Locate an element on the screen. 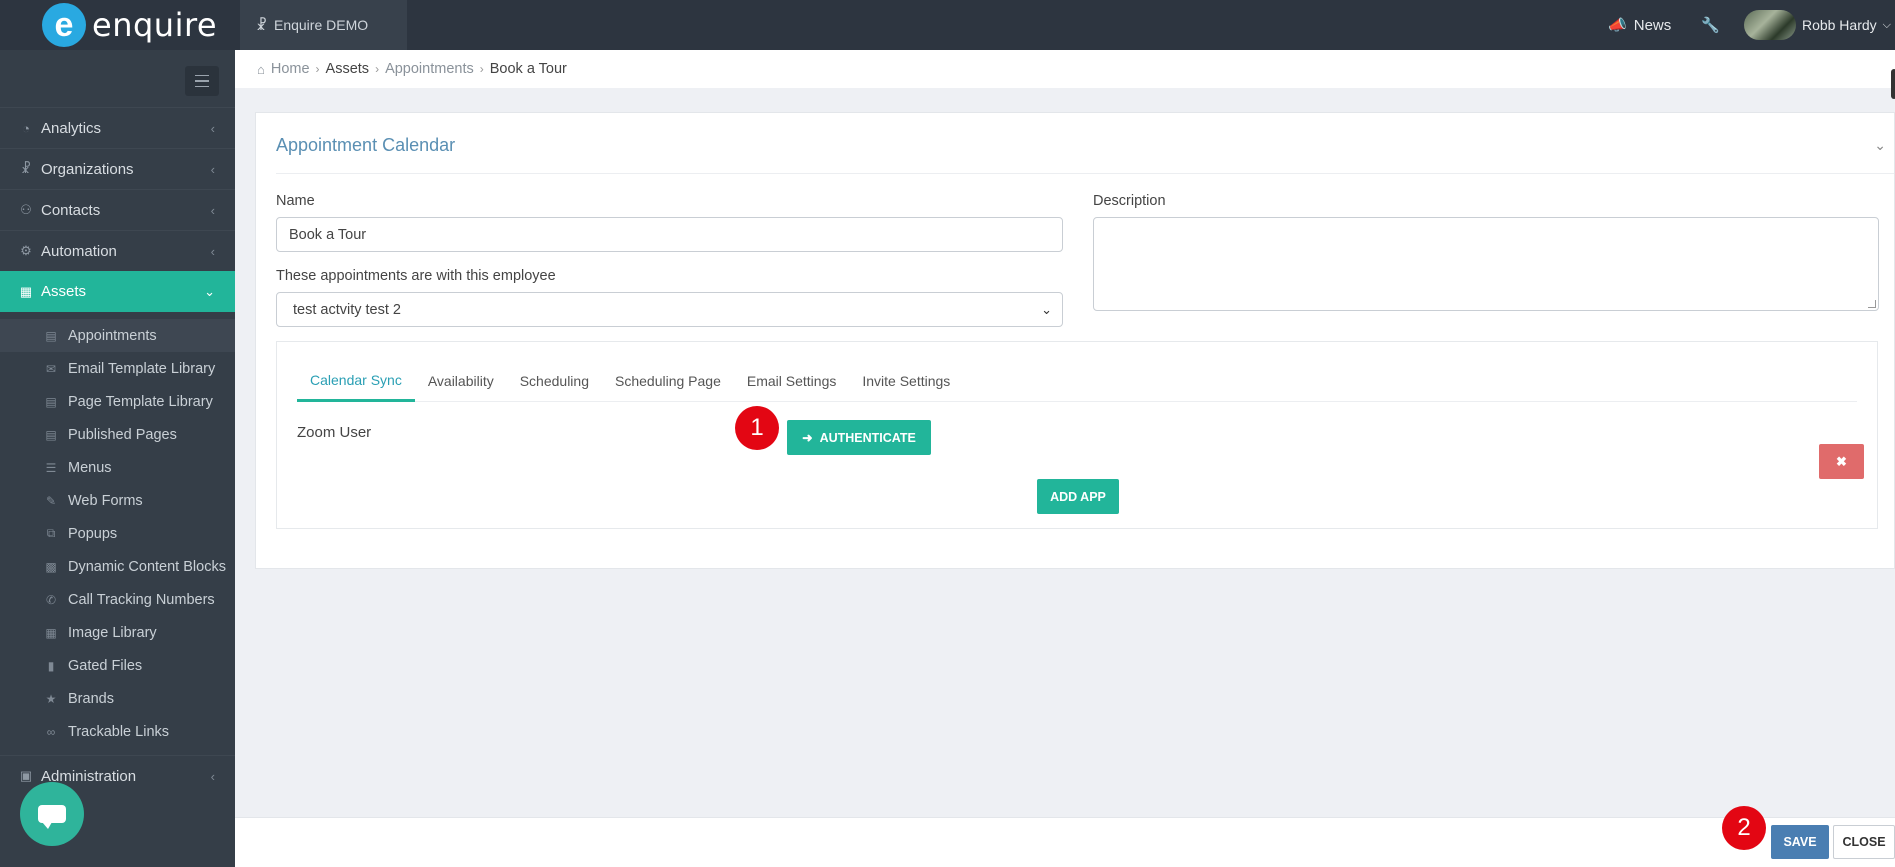 This screenshot has height=867, width=1895. sidebar-item-popups: ⧉ Popups is located at coordinates (117, 533).